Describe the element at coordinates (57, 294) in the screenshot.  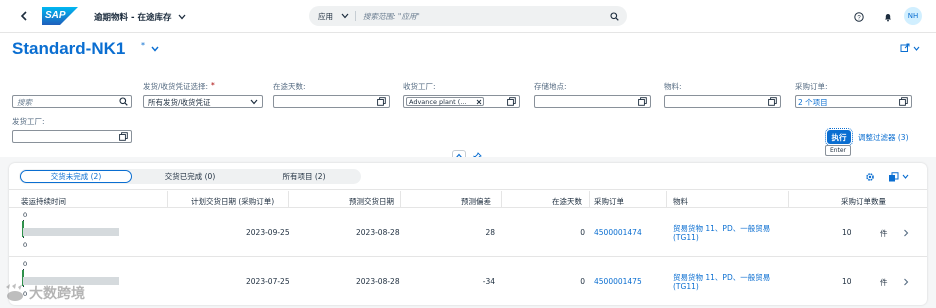
I see `watermark-text: 大数跨境` at that location.